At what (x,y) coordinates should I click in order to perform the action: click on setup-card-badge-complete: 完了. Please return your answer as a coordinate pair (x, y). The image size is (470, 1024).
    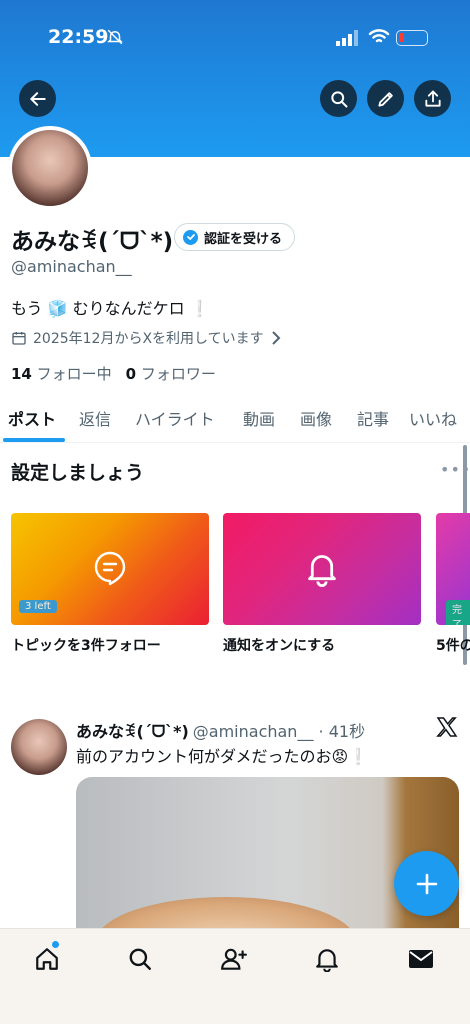
    Looking at the image, I should click on (458, 612).